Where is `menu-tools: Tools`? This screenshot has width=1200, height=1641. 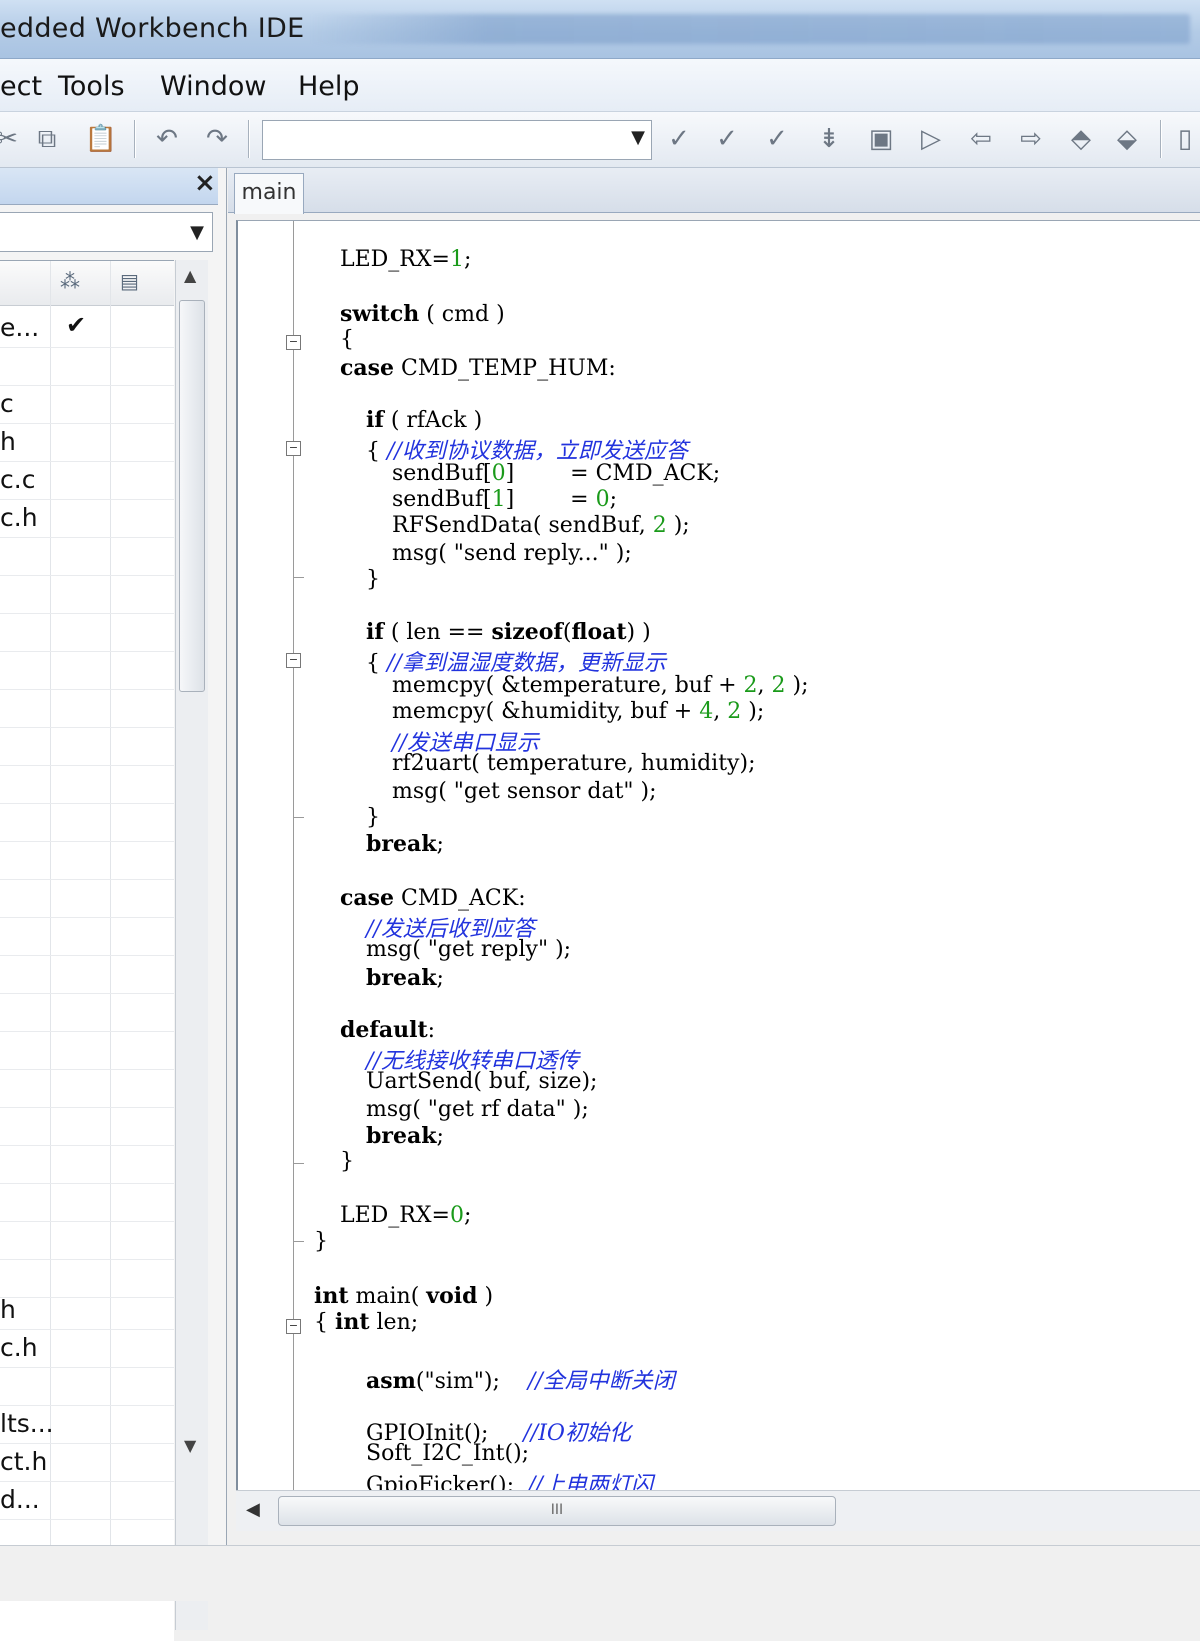 menu-tools: Tools is located at coordinates (91, 86).